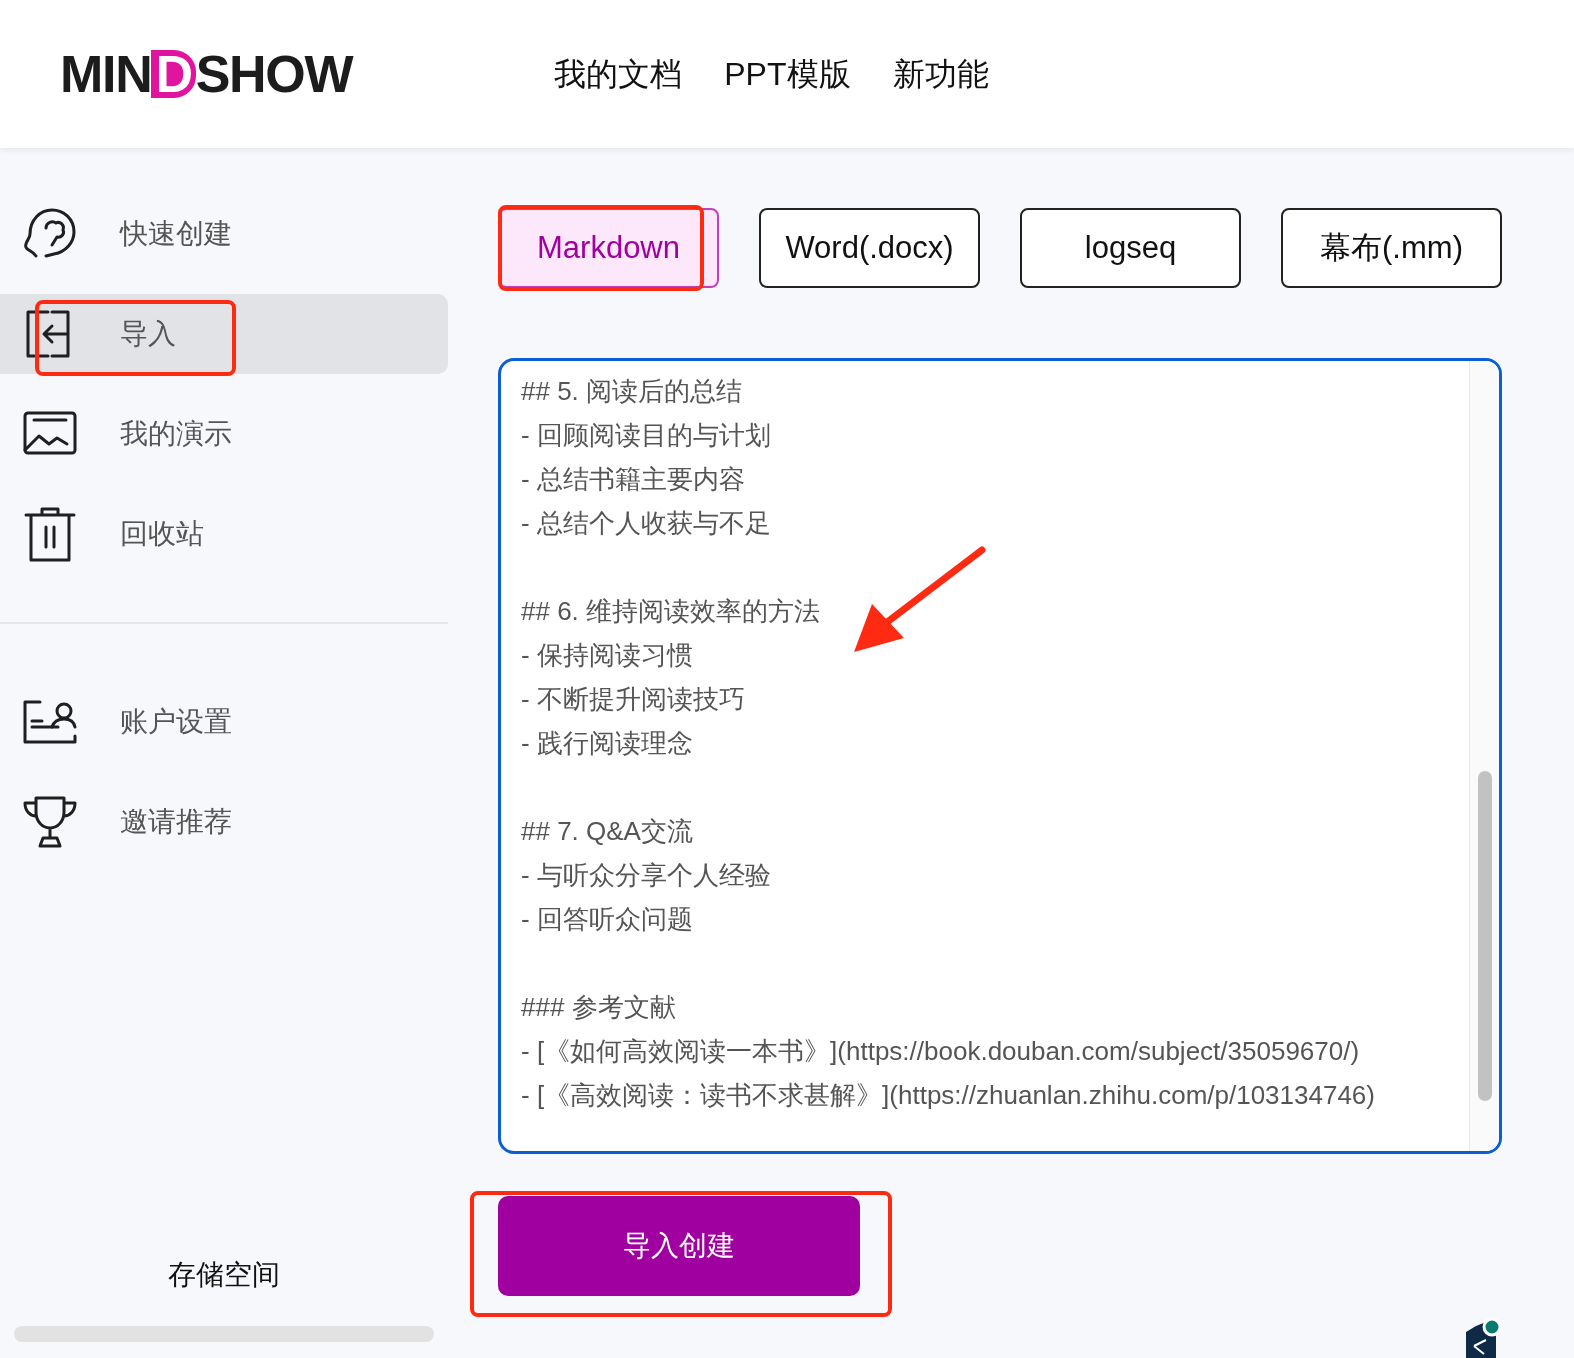  I want to click on nav-link: 我的文档, so click(618, 74).